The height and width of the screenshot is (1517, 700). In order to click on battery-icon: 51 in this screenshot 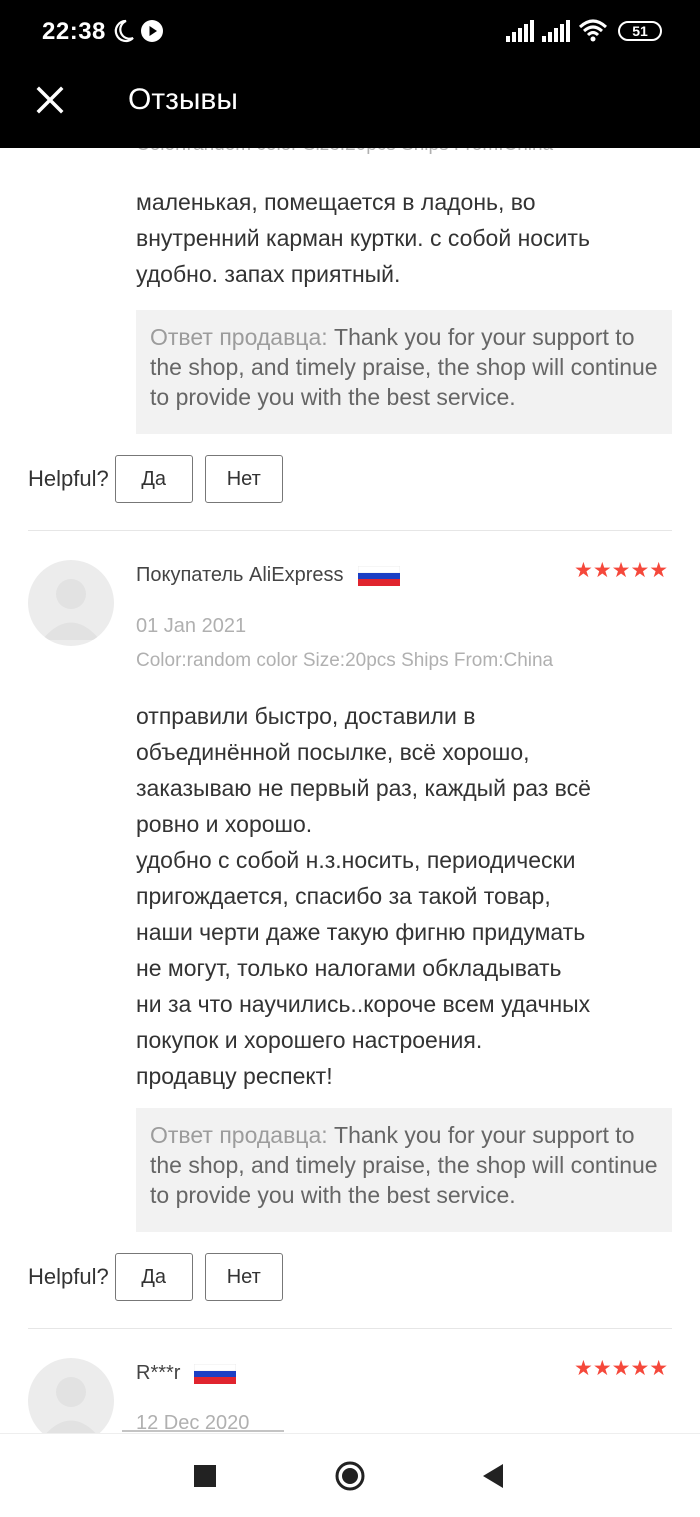, I will do `click(640, 31)`.